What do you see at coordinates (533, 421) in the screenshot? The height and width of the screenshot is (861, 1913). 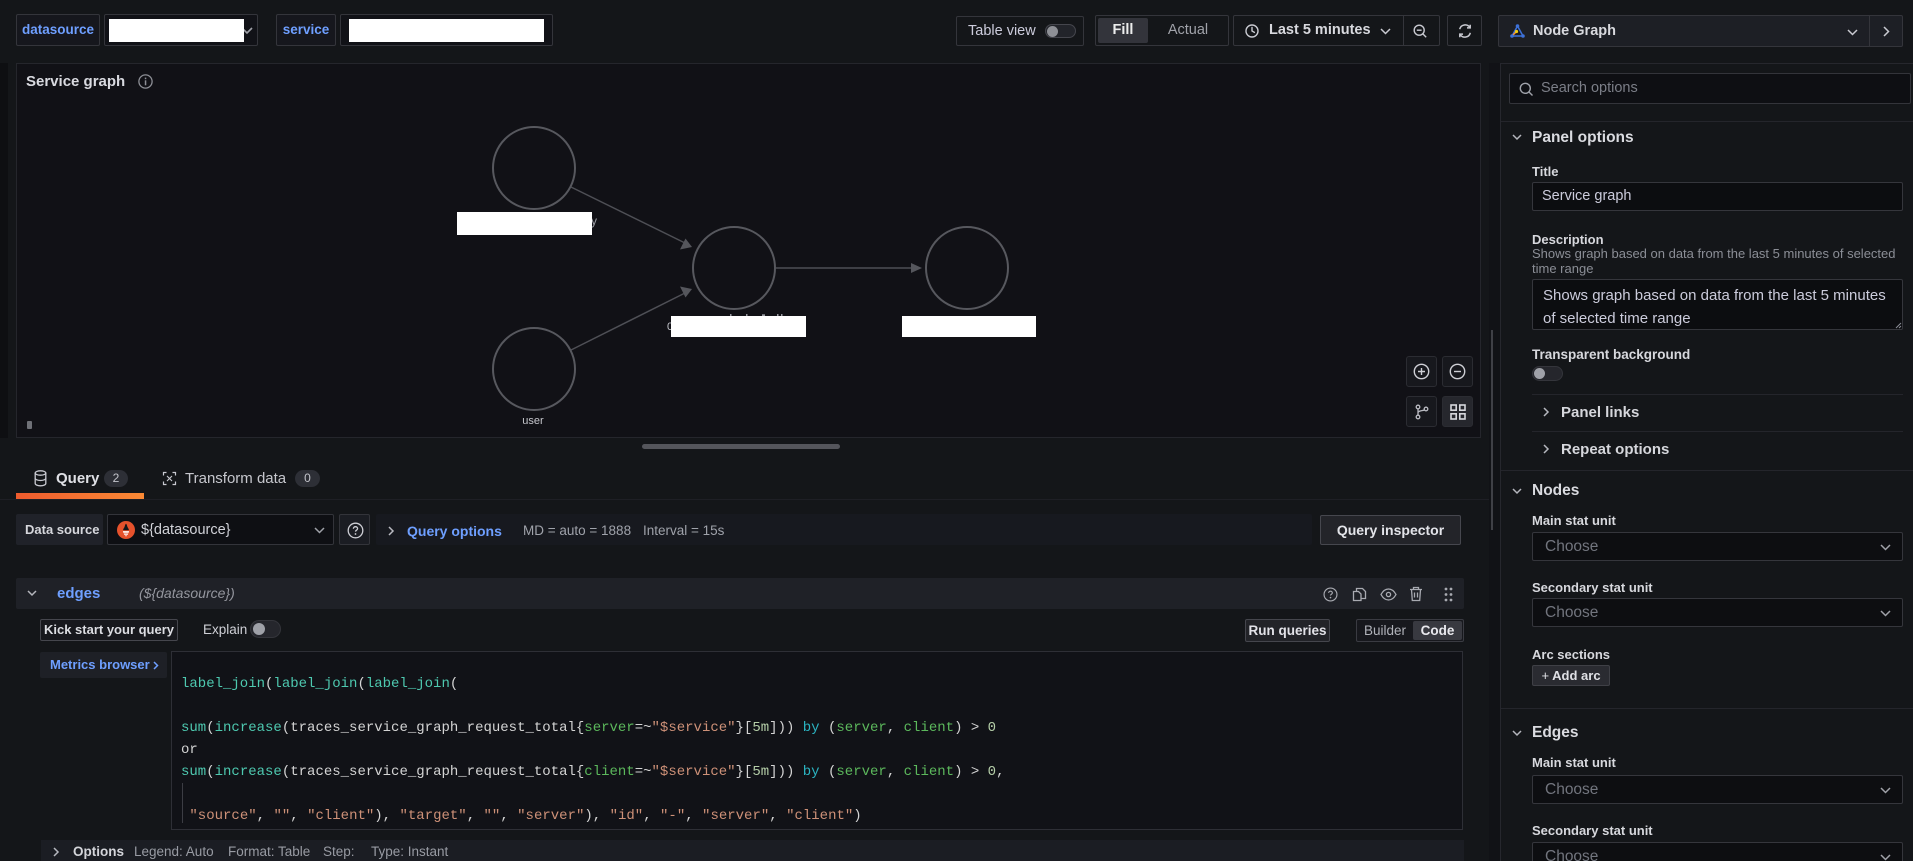 I see `svg-text: user` at bounding box center [533, 421].